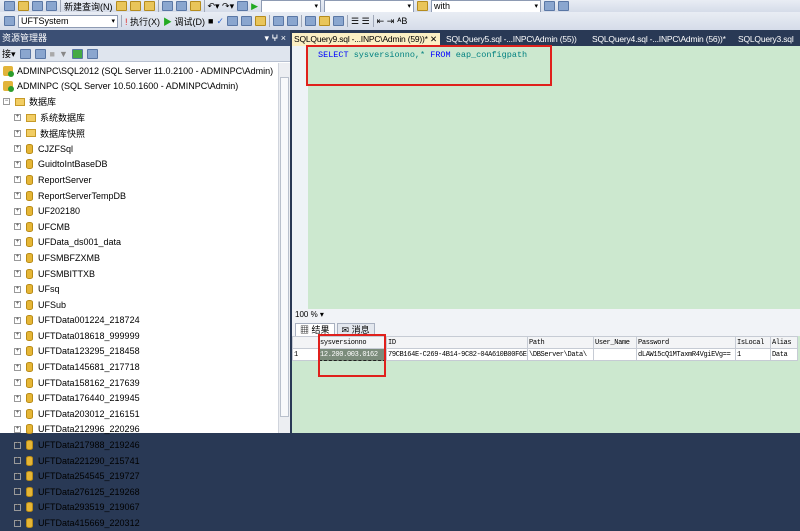 This screenshot has width=800, height=531. Describe the element at coordinates (92, 53) in the screenshot. I see `activity-icon` at that location.